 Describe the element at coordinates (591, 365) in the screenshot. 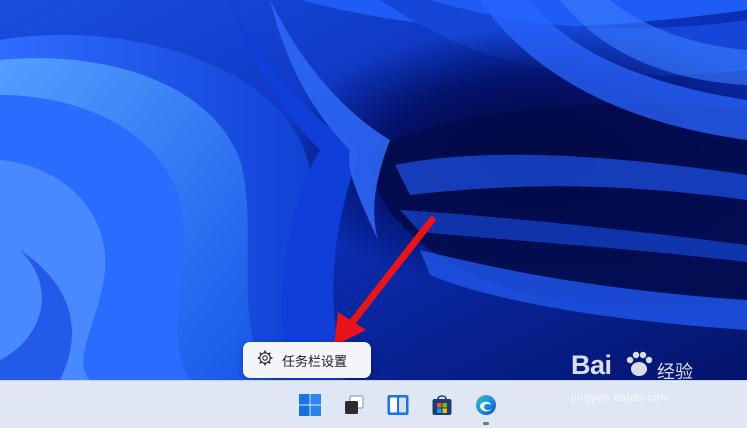

I see `watermark-logo-text: Bai` at that location.